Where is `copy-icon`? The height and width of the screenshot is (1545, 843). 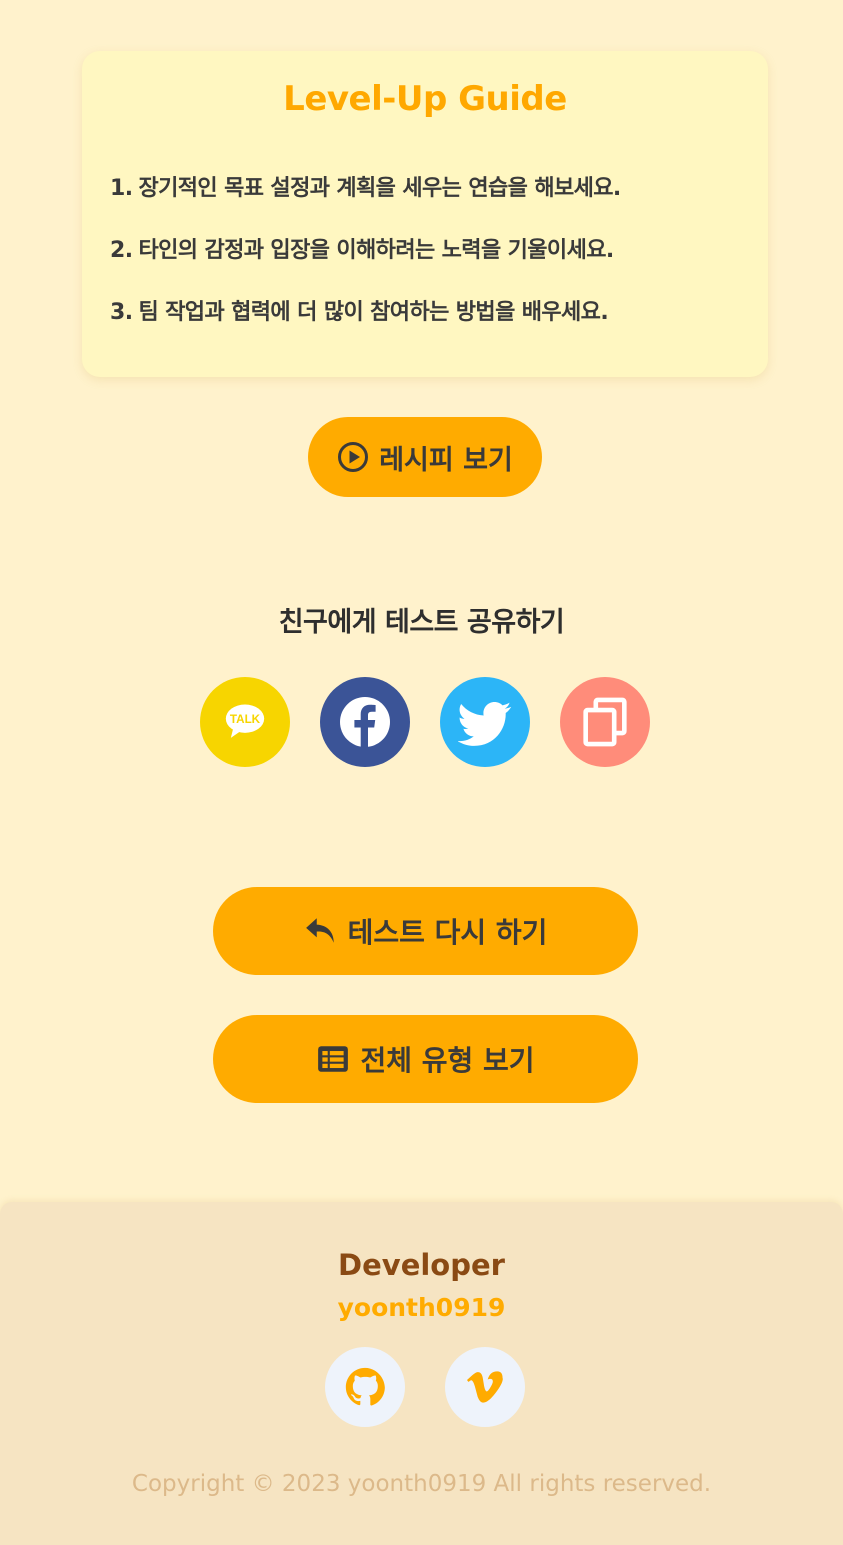 copy-icon is located at coordinates (605, 722).